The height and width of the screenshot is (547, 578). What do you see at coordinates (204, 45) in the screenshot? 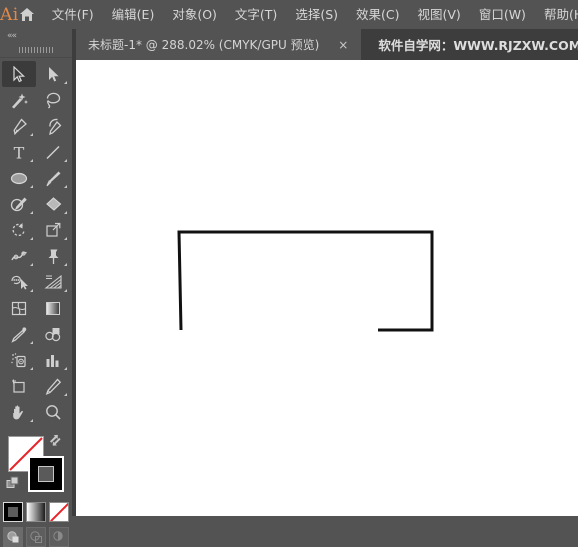
I see `document-tab-title: 未标题-1* @ 288.02% (CMYK/GPU 预览)` at bounding box center [204, 45].